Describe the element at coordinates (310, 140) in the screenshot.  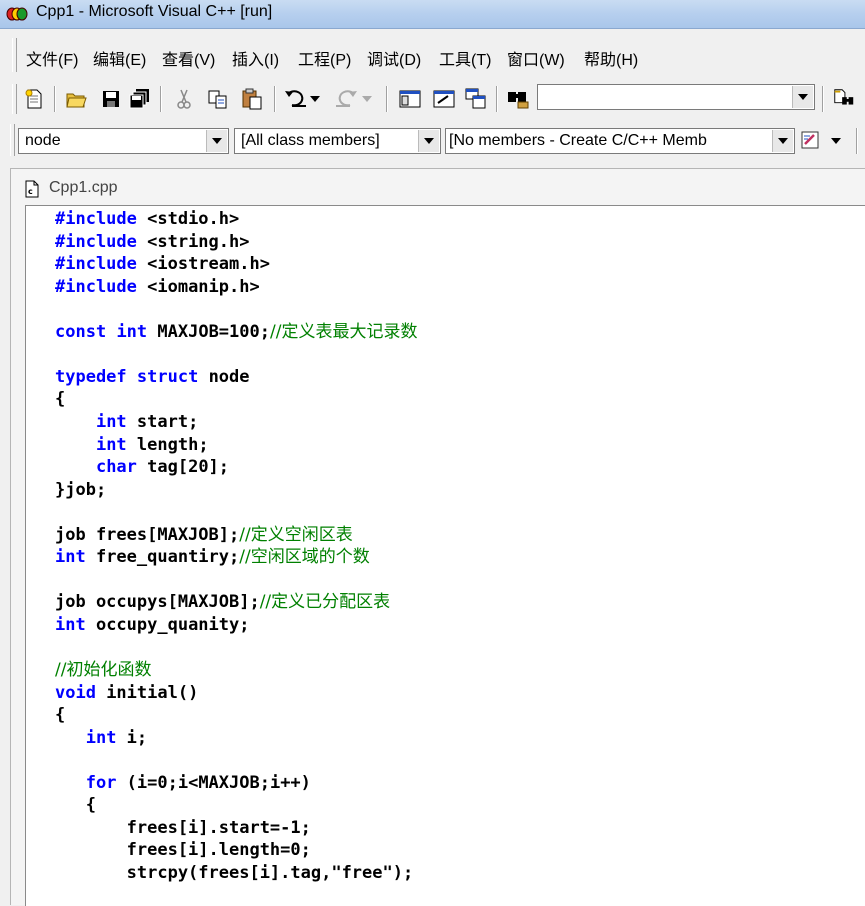
I see `filter-combo-value: [All class members]` at that location.